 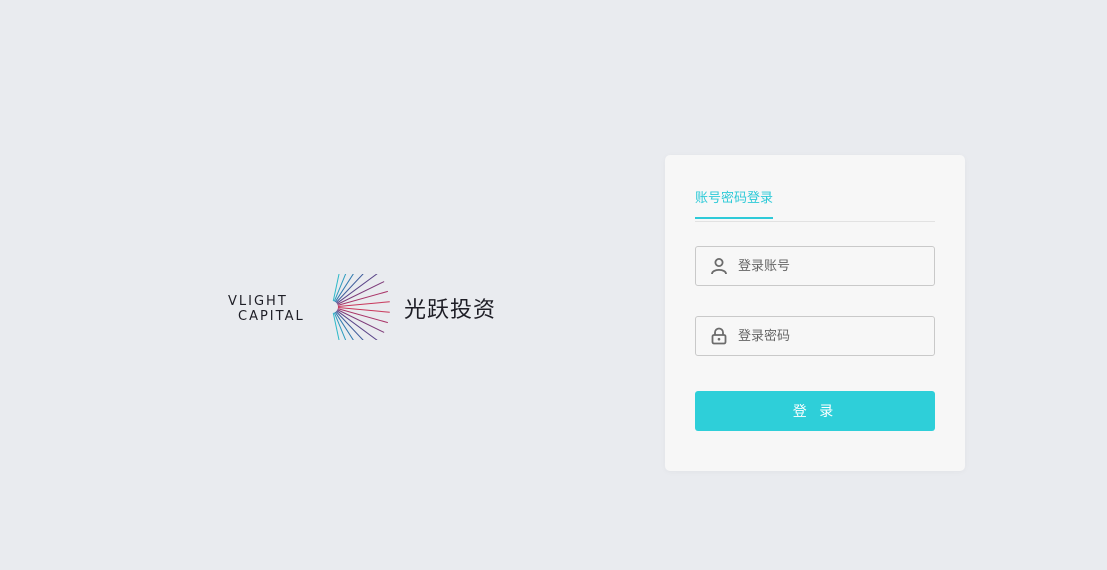 What do you see at coordinates (361, 307) in the screenshot?
I see `sunburst-fan-icon` at bounding box center [361, 307].